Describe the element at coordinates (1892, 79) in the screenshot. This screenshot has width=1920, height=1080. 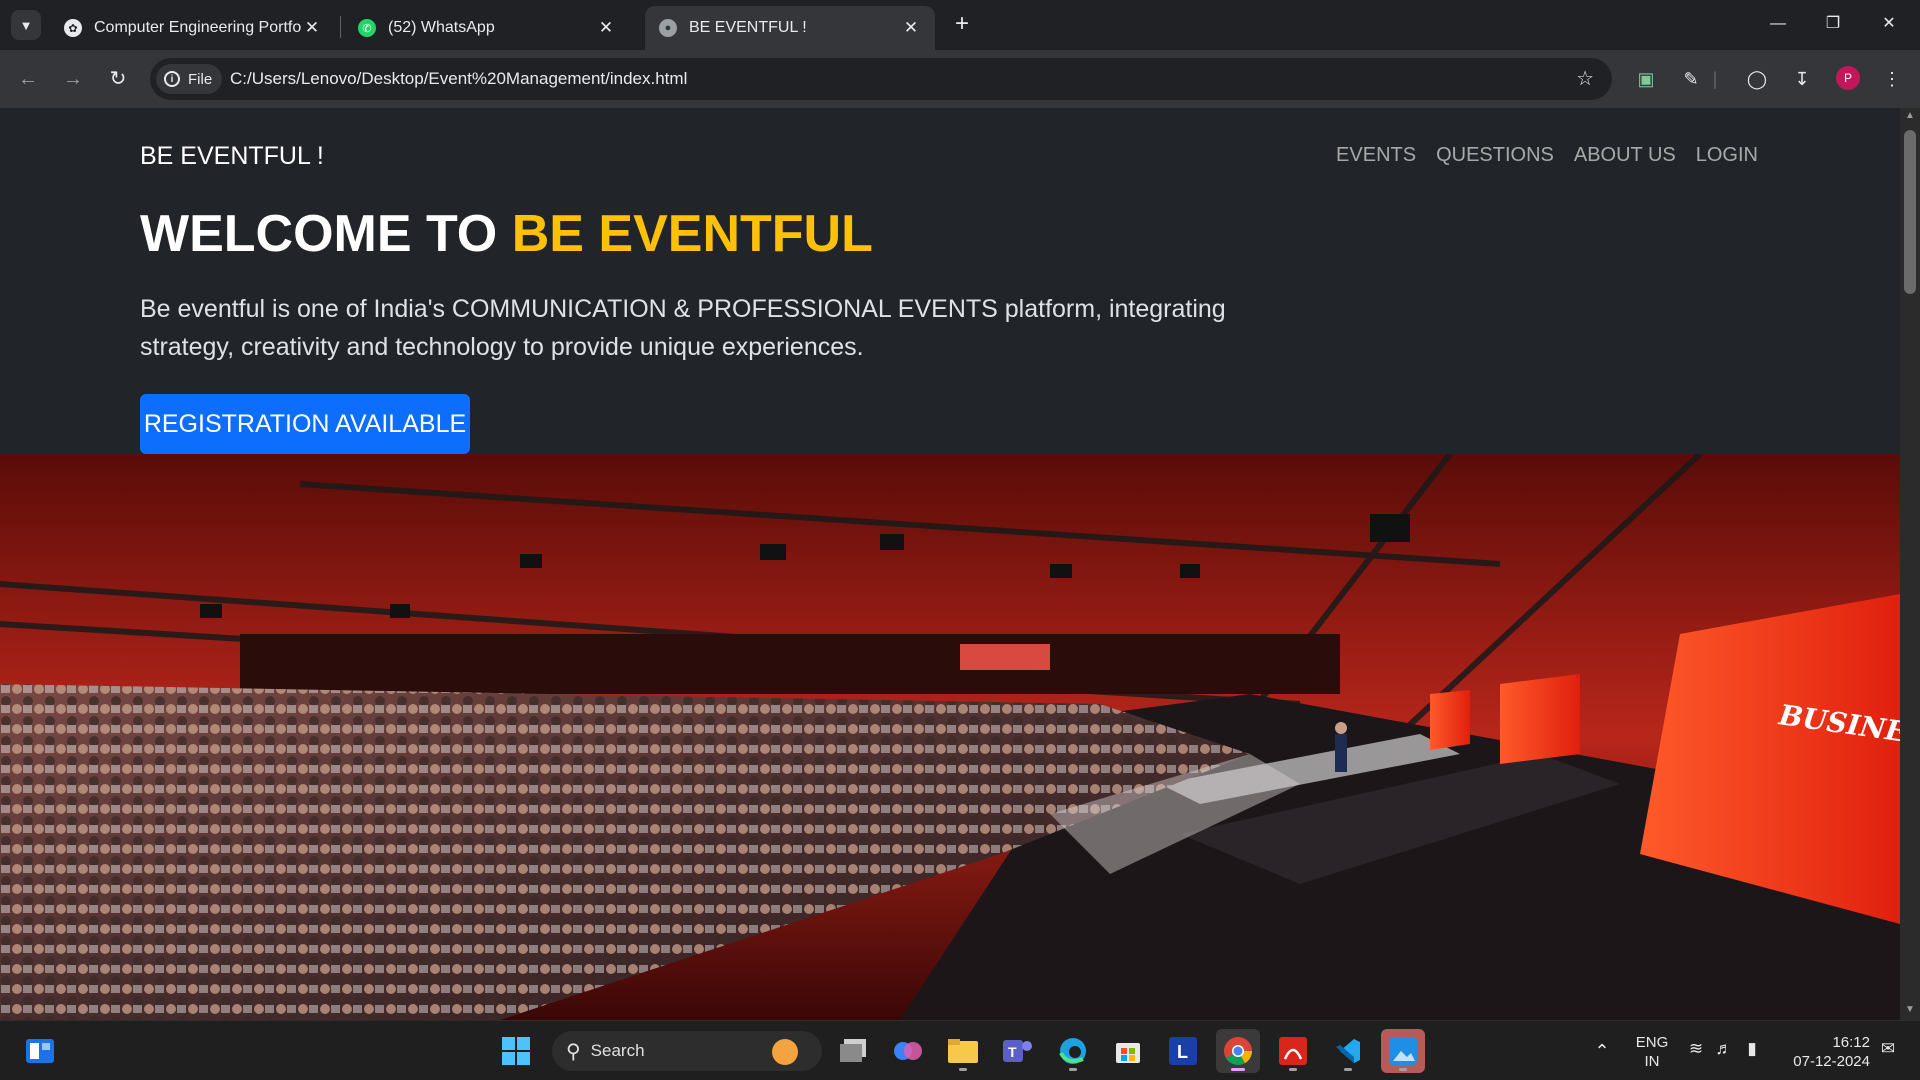
I see `menu-icon: ⋮` at that location.